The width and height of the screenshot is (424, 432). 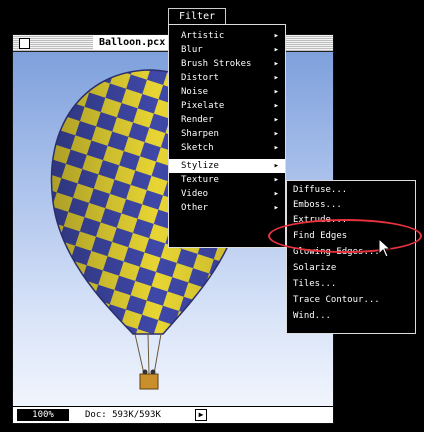 I want to click on submenu-item-solarize: Solarize, so click(x=314, y=268).